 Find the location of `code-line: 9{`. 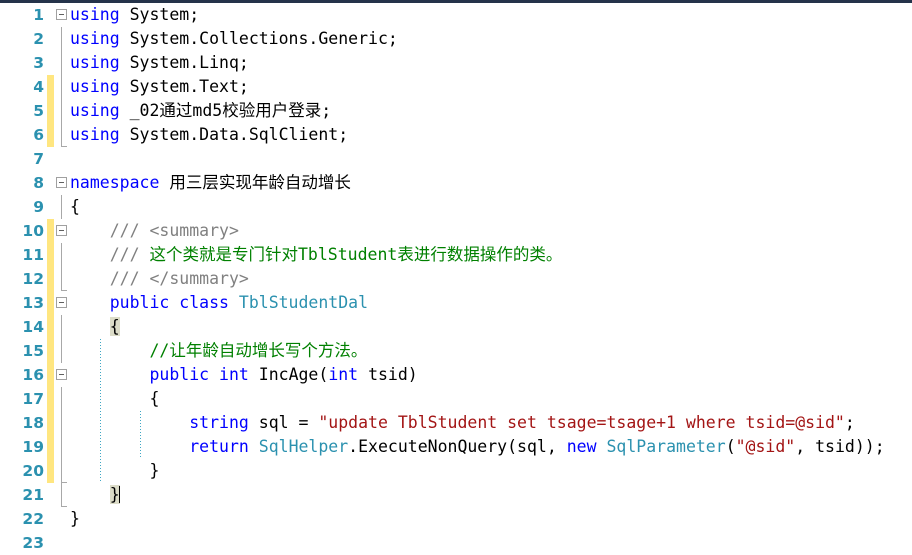

code-line: 9{ is located at coordinates (456, 207).